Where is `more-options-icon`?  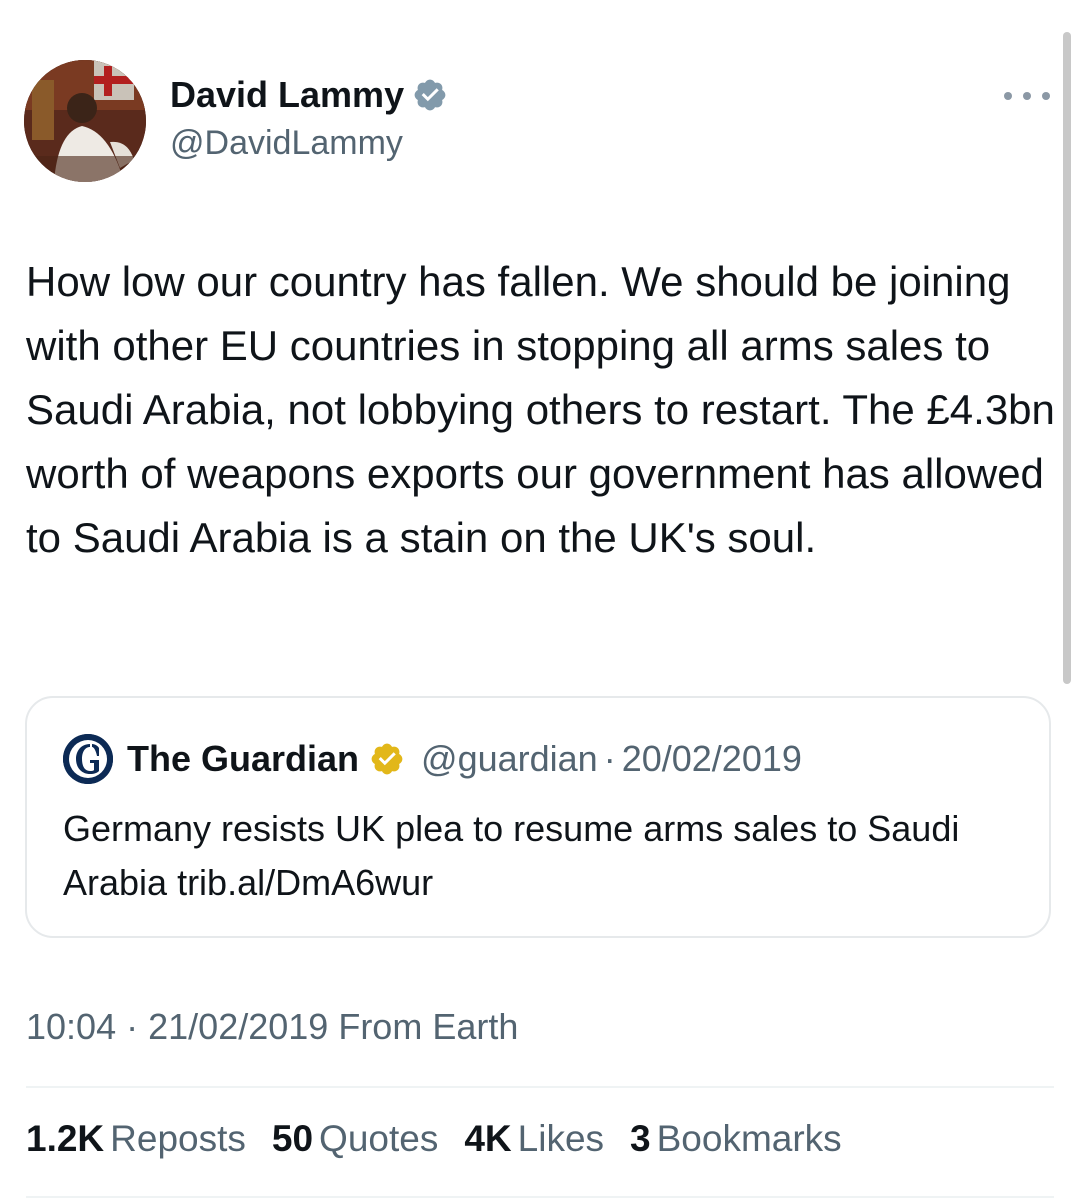 more-options-icon is located at coordinates (1027, 96).